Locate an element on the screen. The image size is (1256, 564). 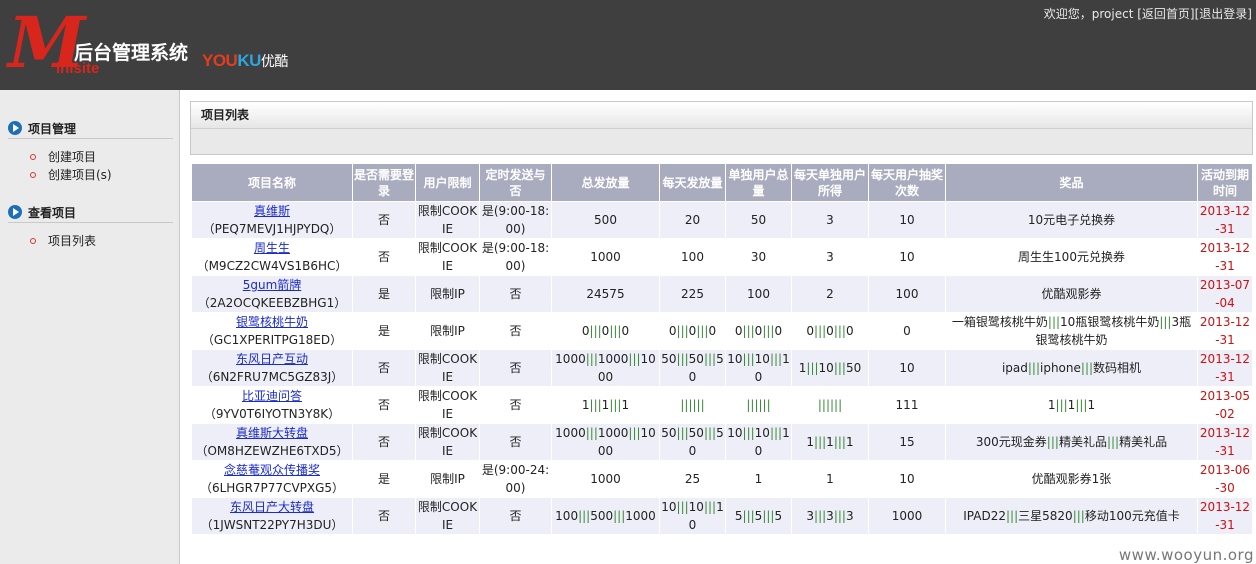
cell-daily: 0|||0|||0 is located at coordinates (692, 331).